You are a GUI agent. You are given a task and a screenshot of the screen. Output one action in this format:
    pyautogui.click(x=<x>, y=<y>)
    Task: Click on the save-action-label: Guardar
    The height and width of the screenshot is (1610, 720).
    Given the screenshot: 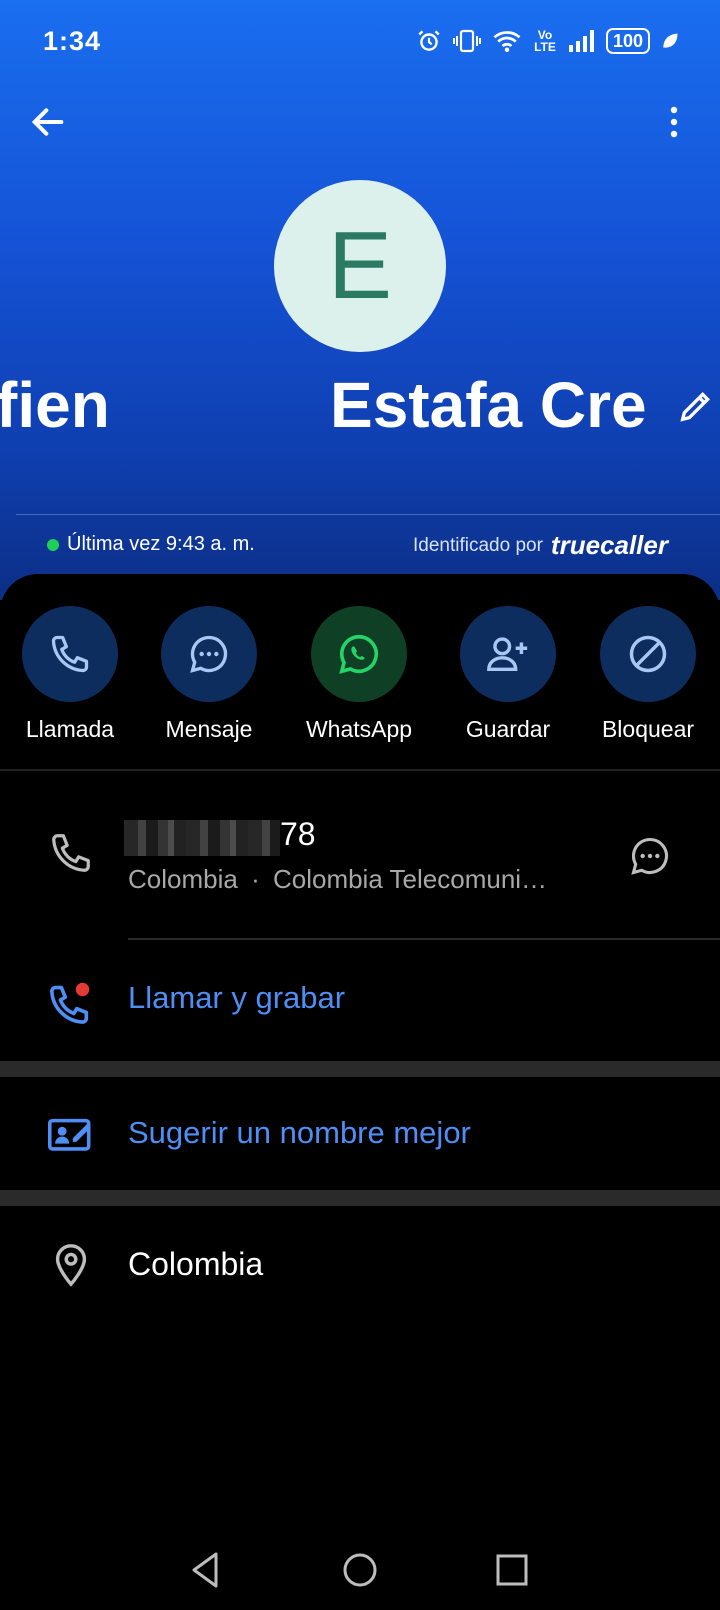 What is the action you would take?
    pyautogui.click(x=508, y=729)
    